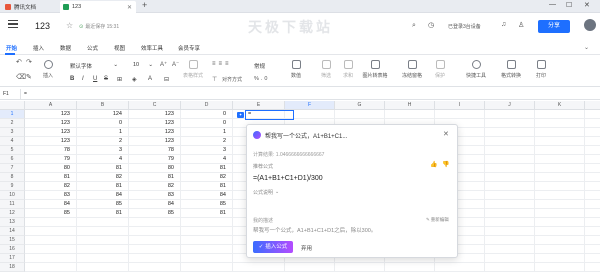 This screenshot has width=600, height=277. Describe the element at coordinates (163, 64) in the screenshot. I see `increase-font-icon: A⁺` at that location.